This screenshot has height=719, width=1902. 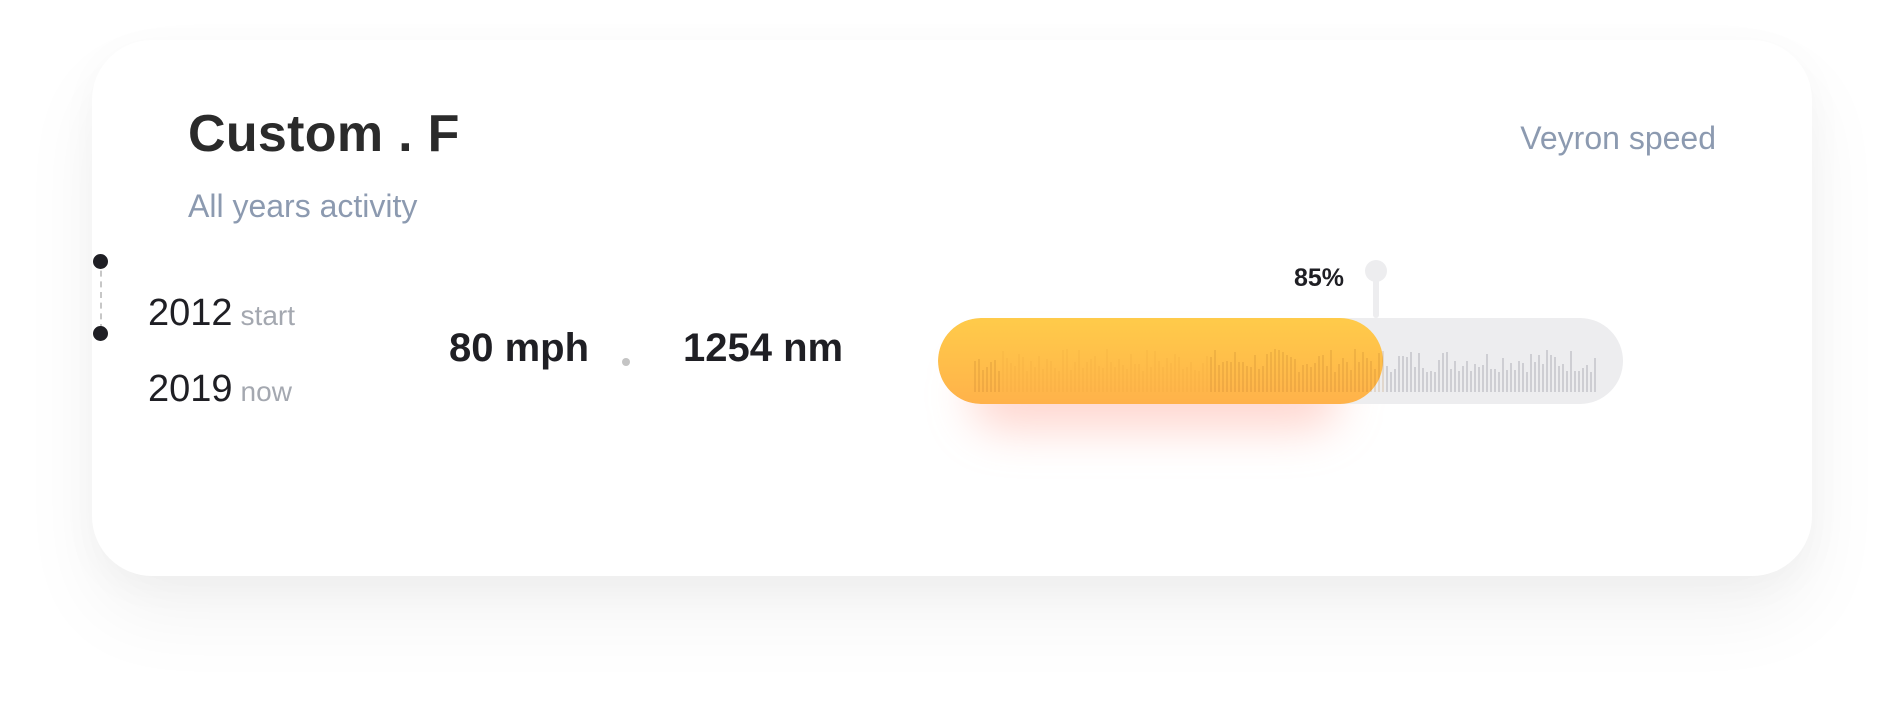 What do you see at coordinates (100, 333) in the screenshot?
I see `timeline-dot-end` at bounding box center [100, 333].